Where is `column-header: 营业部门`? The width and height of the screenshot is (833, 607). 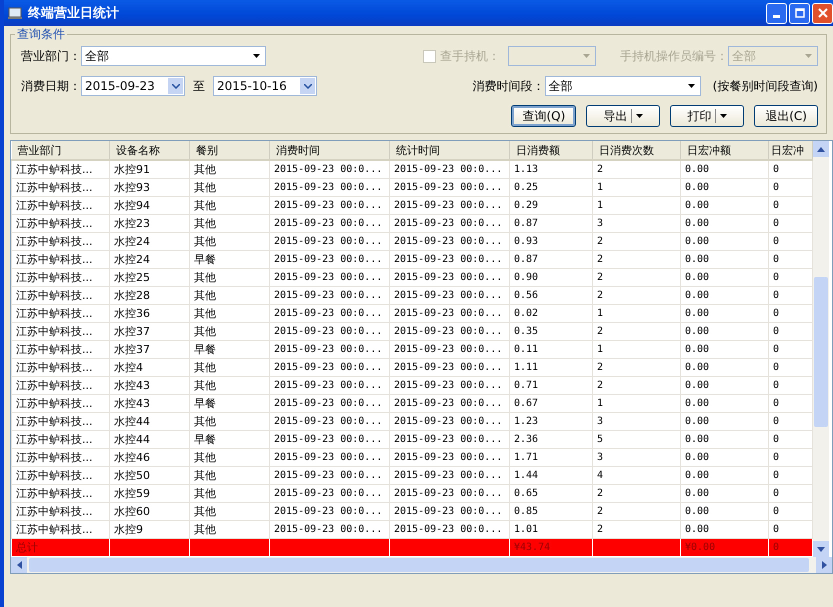 column-header: 营业部门 is located at coordinates (61, 150).